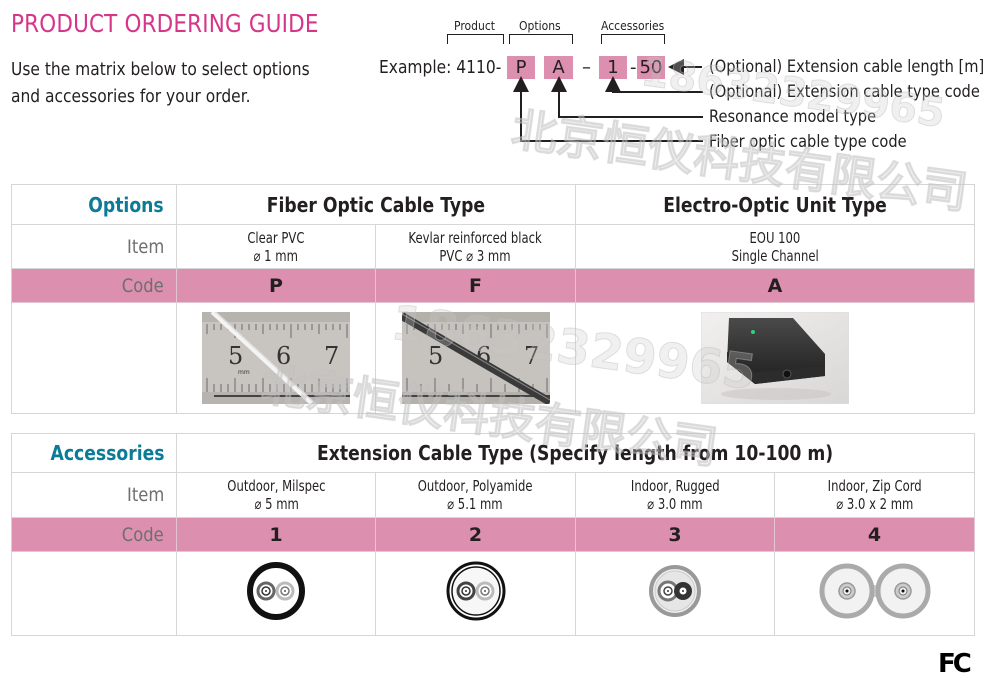 Image resolution: width=993 pixels, height=689 pixels. What do you see at coordinates (475, 285) in the screenshot?
I see `option-code-f: F` at bounding box center [475, 285].